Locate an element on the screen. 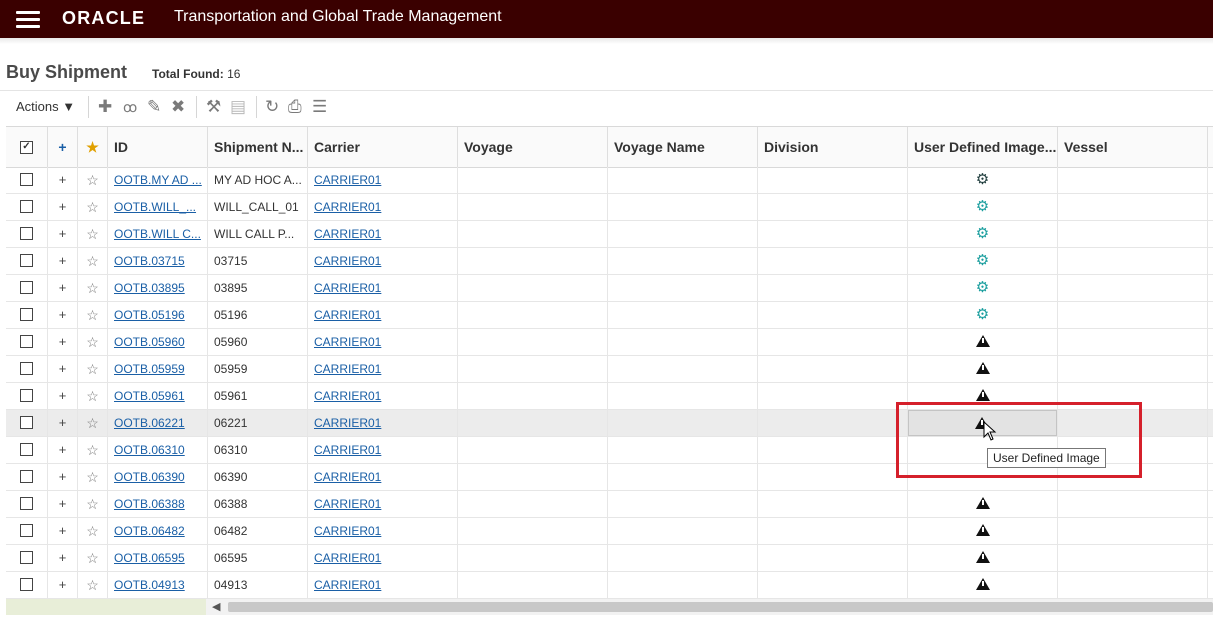 The height and width of the screenshot is (622, 1213). menu-icon is located at coordinates (28, 19).